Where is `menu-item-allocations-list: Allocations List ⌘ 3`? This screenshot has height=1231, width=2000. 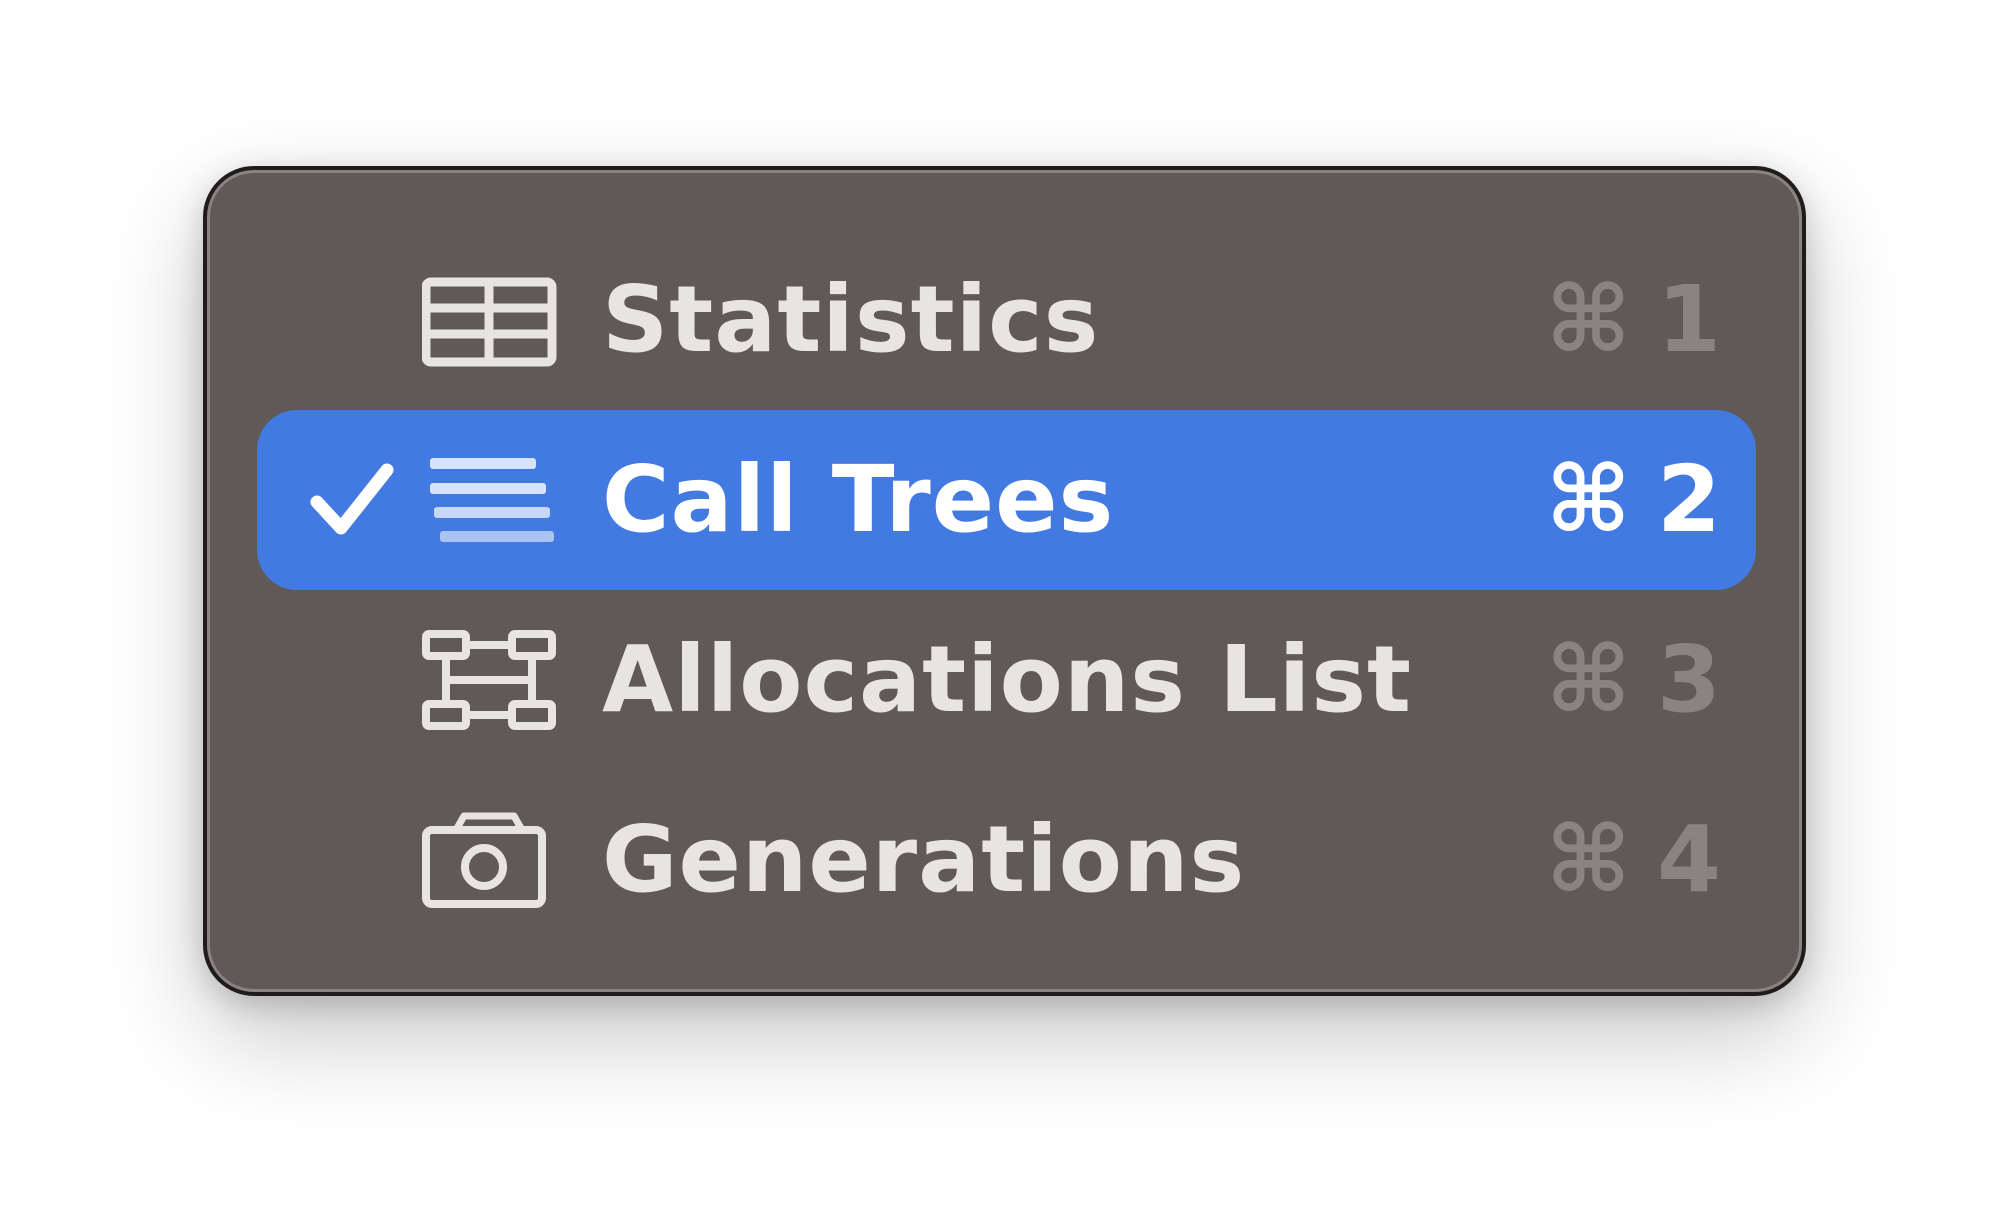 menu-item-allocations-list: Allocations List ⌘ 3 is located at coordinates (1006, 680).